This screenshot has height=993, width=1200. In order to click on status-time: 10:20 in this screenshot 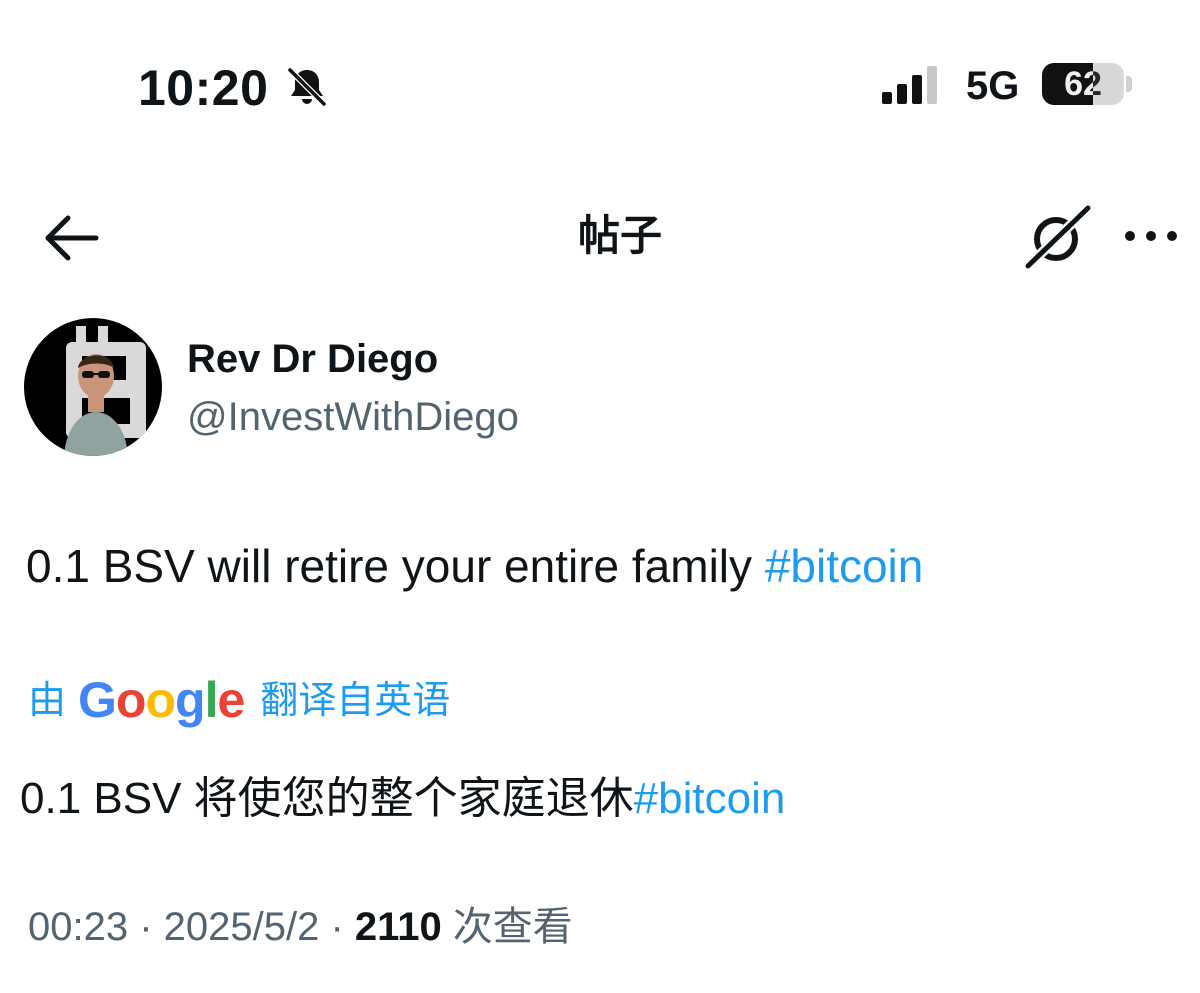, I will do `click(203, 88)`.